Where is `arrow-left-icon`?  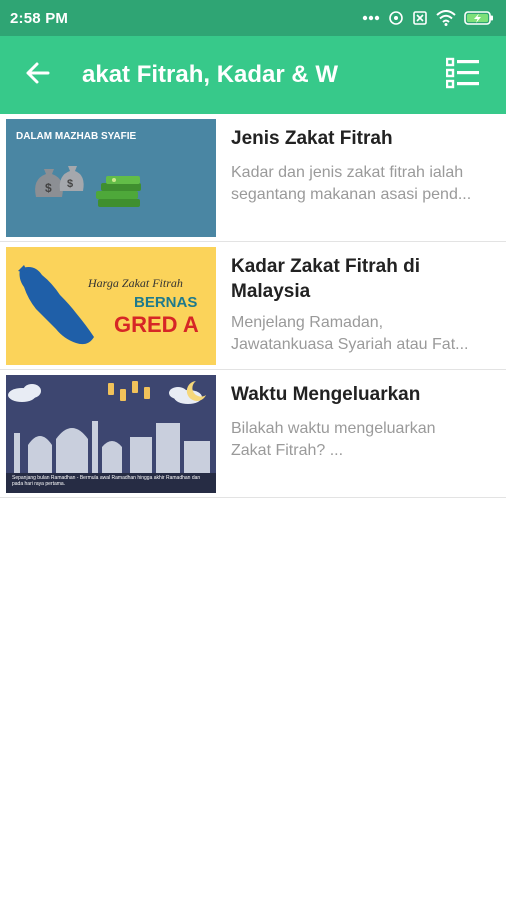 arrow-left-icon is located at coordinates (37, 75).